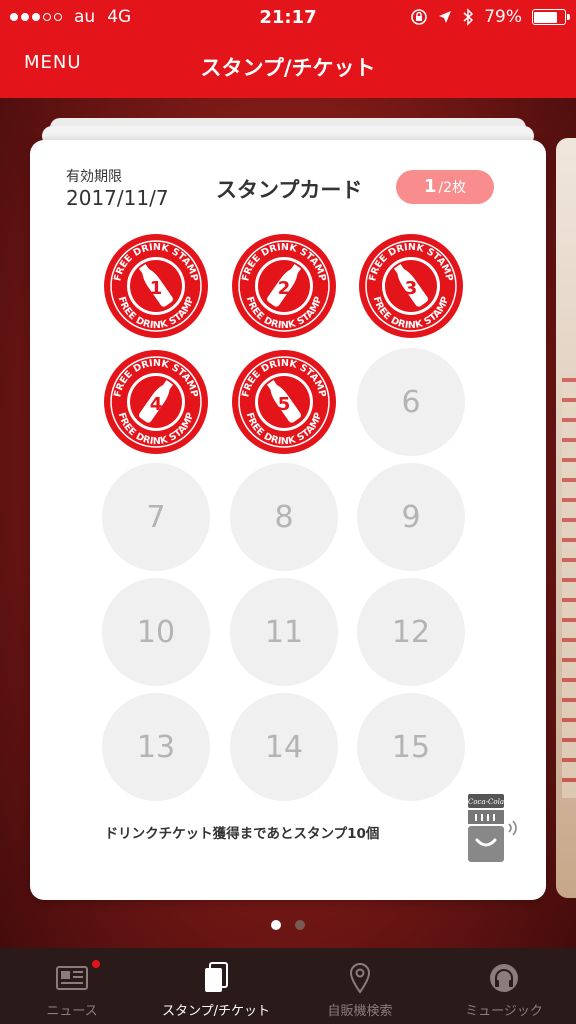  I want to click on headphones-icon, so click(504, 978).